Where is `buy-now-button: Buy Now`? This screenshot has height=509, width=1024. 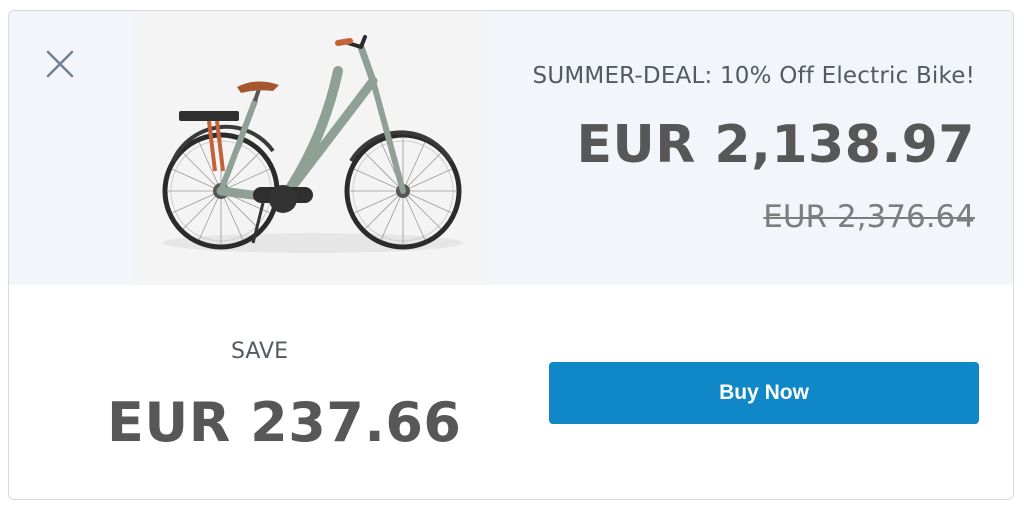
buy-now-button: Buy Now is located at coordinates (764, 393).